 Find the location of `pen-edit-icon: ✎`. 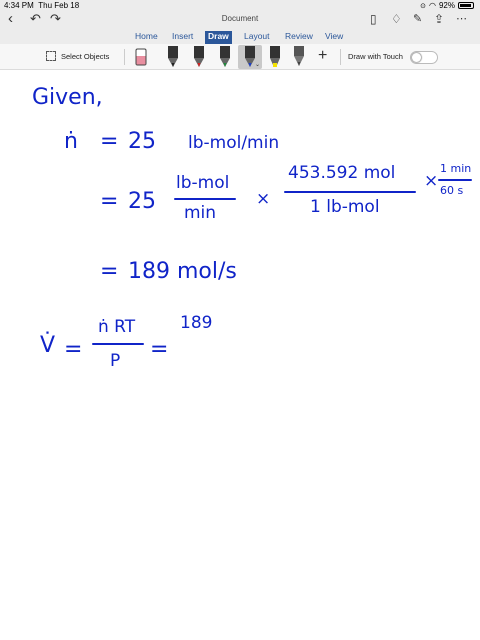

pen-edit-icon: ✎ is located at coordinates (417, 19).